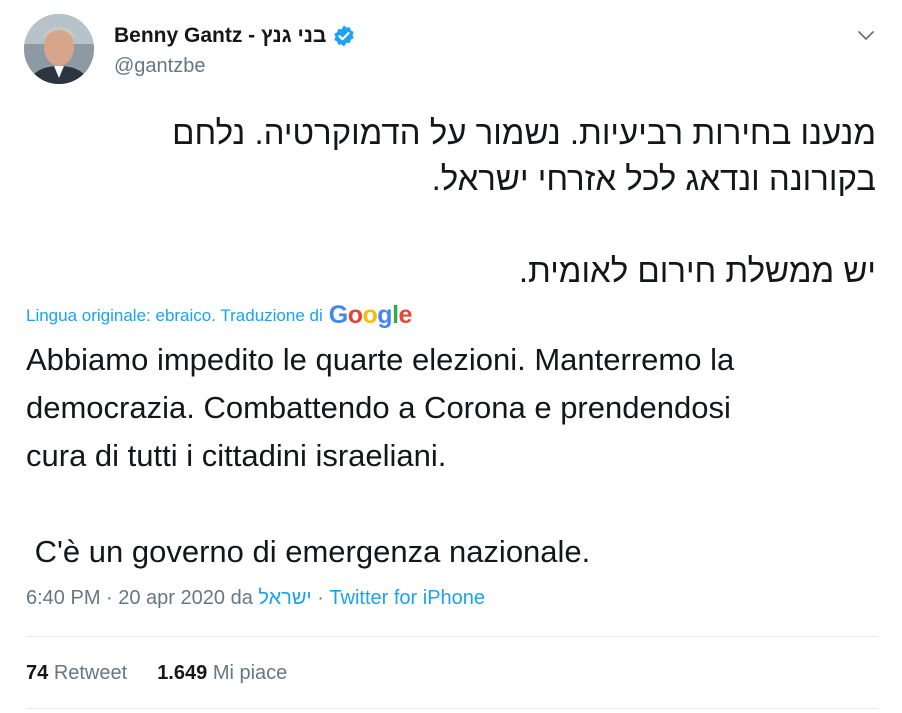 The image size is (902, 713). What do you see at coordinates (174, 315) in the screenshot?
I see `translation-note-text: Lingua originale: ebraico. Traduzione di` at bounding box center [174, 315].